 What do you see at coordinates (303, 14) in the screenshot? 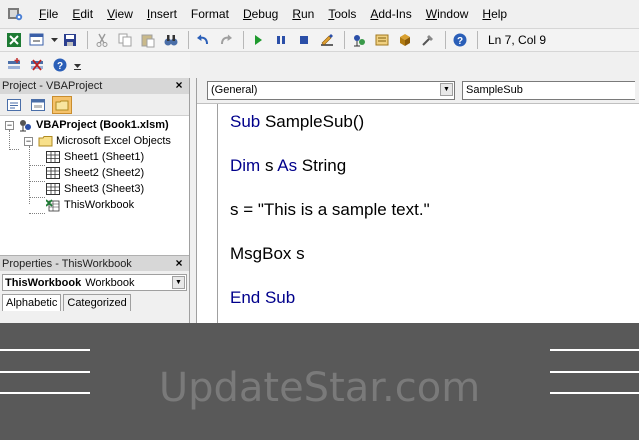
I see `menu-run: Run` at bounding box center [303, 14].